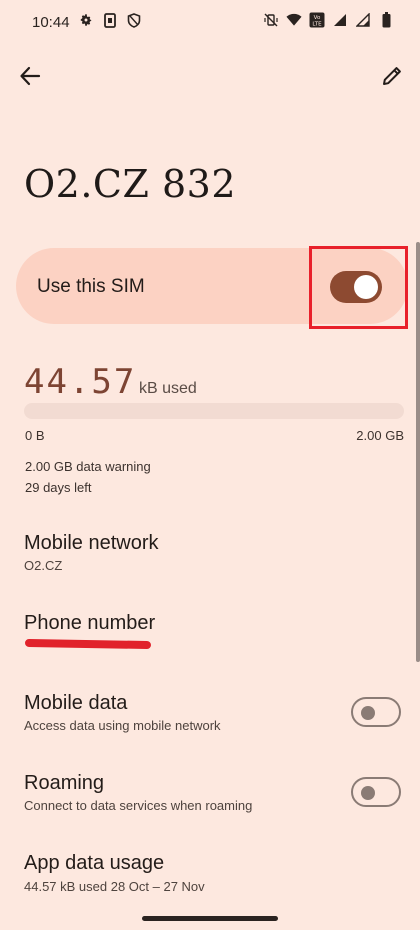  What do you see at coordinates (89, 623) in the screenshot?
I see `phone-number-title: Phone number` at bounding box center [89, 623].